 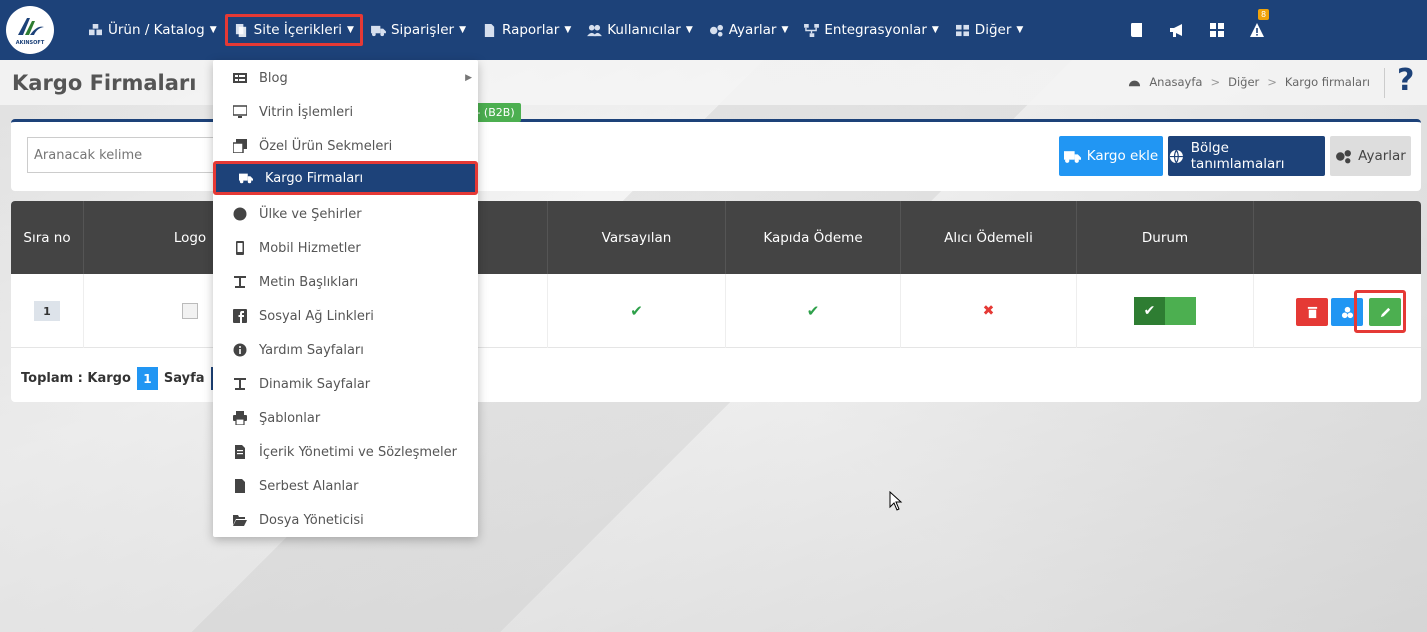 I want to click on menu-item-blog: Blog ▶, so click(x=345, y=78).